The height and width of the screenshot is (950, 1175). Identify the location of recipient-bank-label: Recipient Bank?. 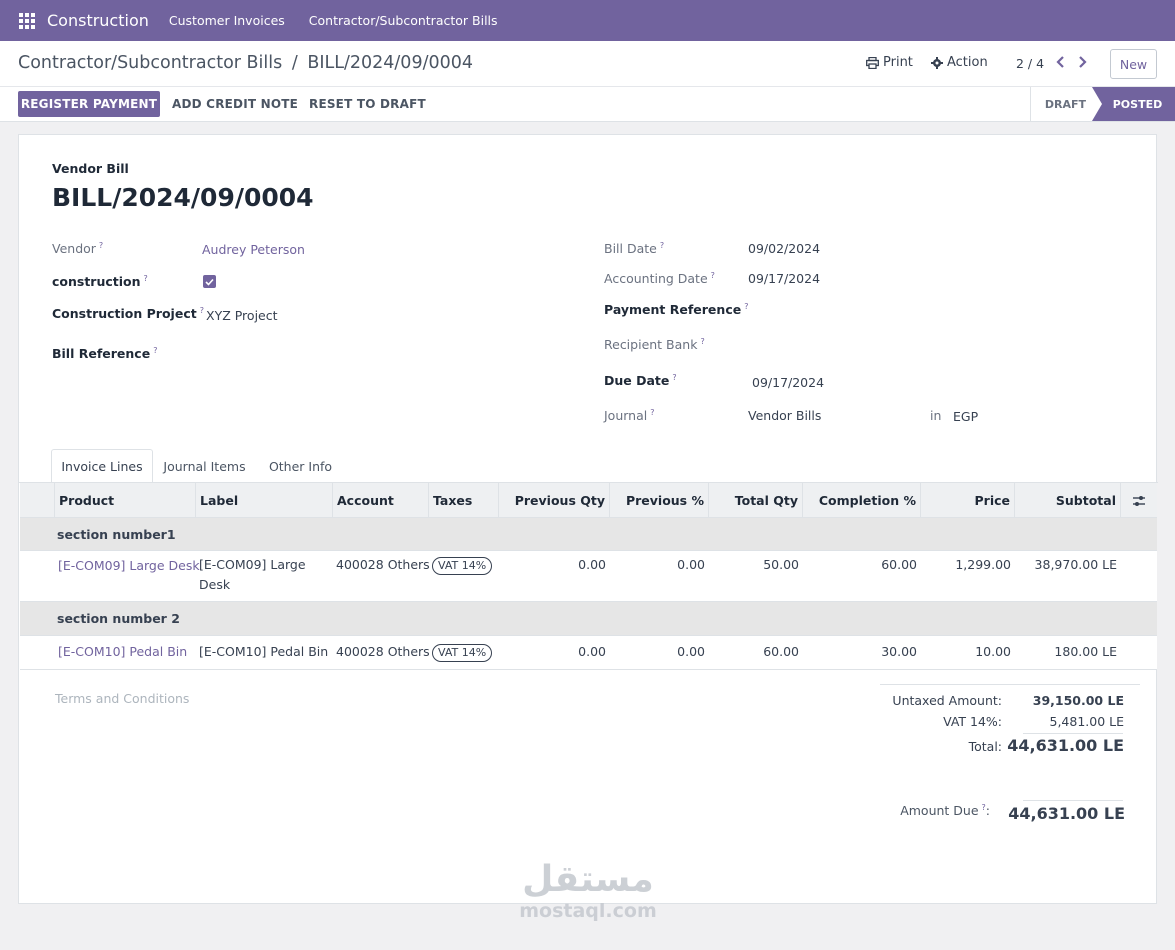
(654, 344).